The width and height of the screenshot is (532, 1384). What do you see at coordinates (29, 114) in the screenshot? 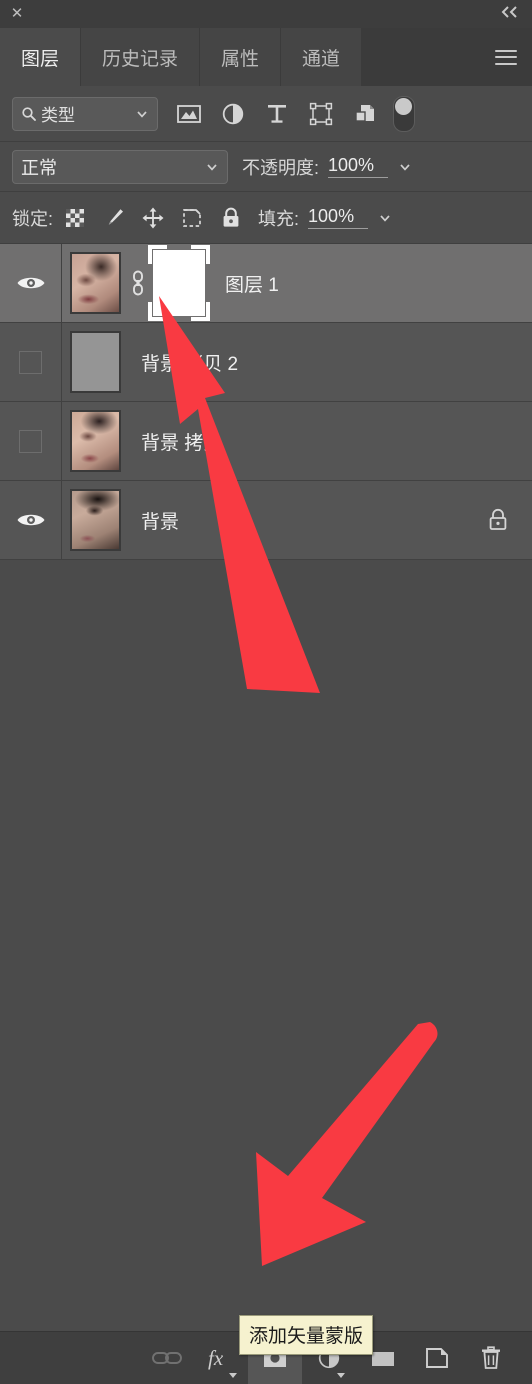
I see `search-icon` at bounding box center [29, 114].